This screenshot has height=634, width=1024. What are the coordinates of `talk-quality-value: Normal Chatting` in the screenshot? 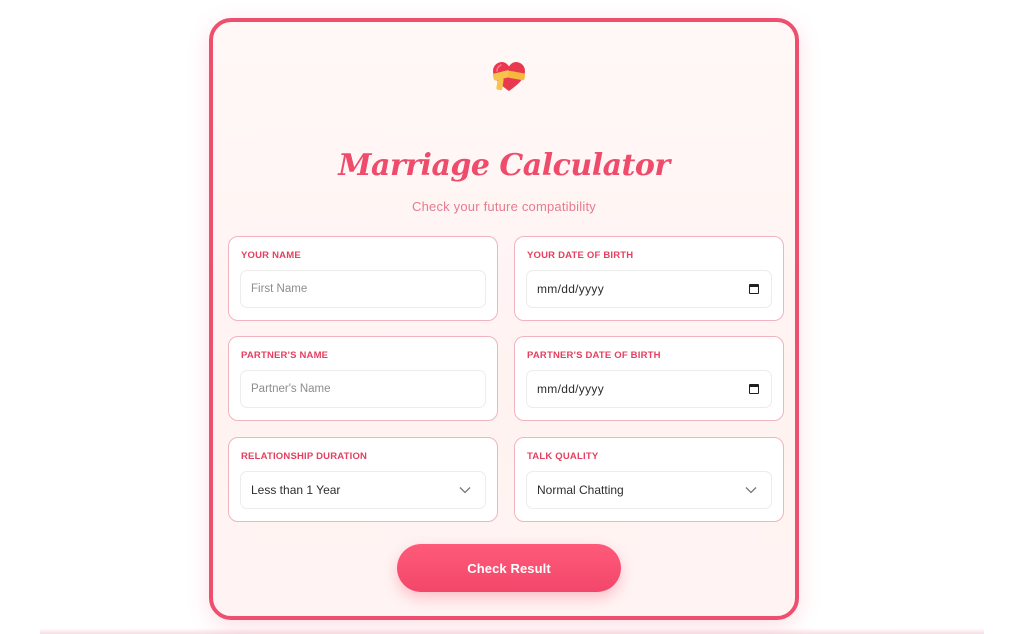 It's located at (580, 490).